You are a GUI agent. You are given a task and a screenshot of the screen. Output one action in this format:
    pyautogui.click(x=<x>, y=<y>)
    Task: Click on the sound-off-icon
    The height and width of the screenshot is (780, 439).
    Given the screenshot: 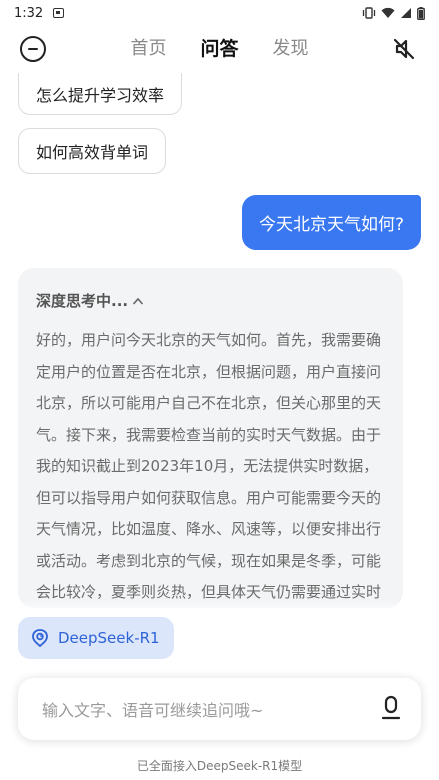 What is the action you would take?
    pyautogui.click(x=404, y=49)
    